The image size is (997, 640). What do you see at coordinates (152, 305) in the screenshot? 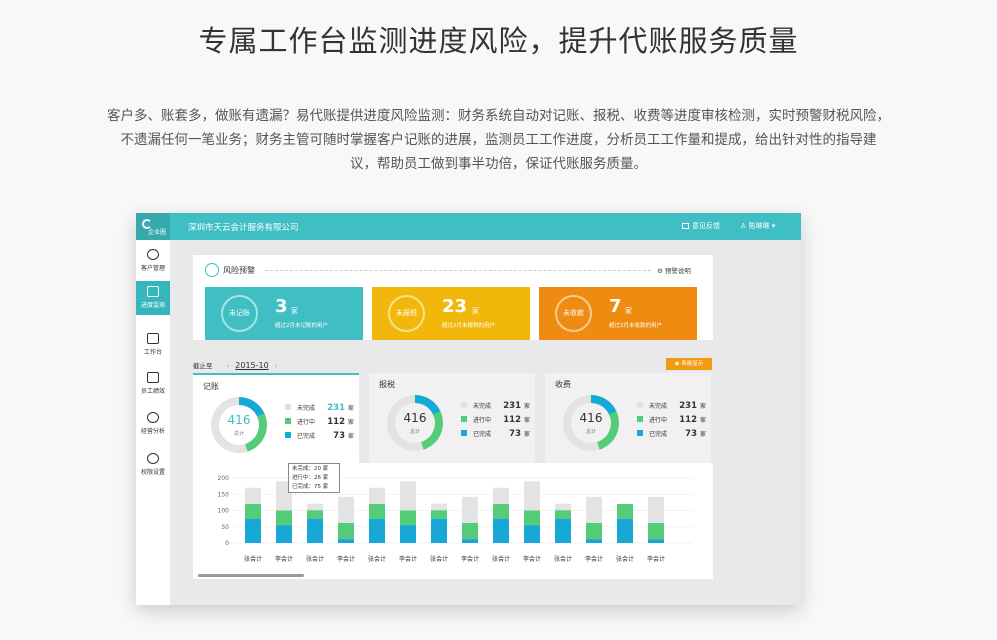
I see `sidebar-item-label: 进度监测` at bounding box center [152, 305].